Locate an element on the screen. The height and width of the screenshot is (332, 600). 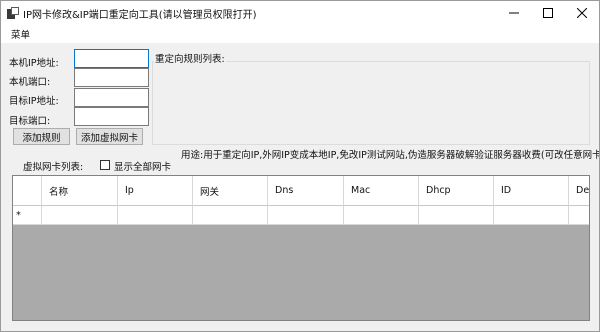
target-port-input is located at coordinates (111, 116).